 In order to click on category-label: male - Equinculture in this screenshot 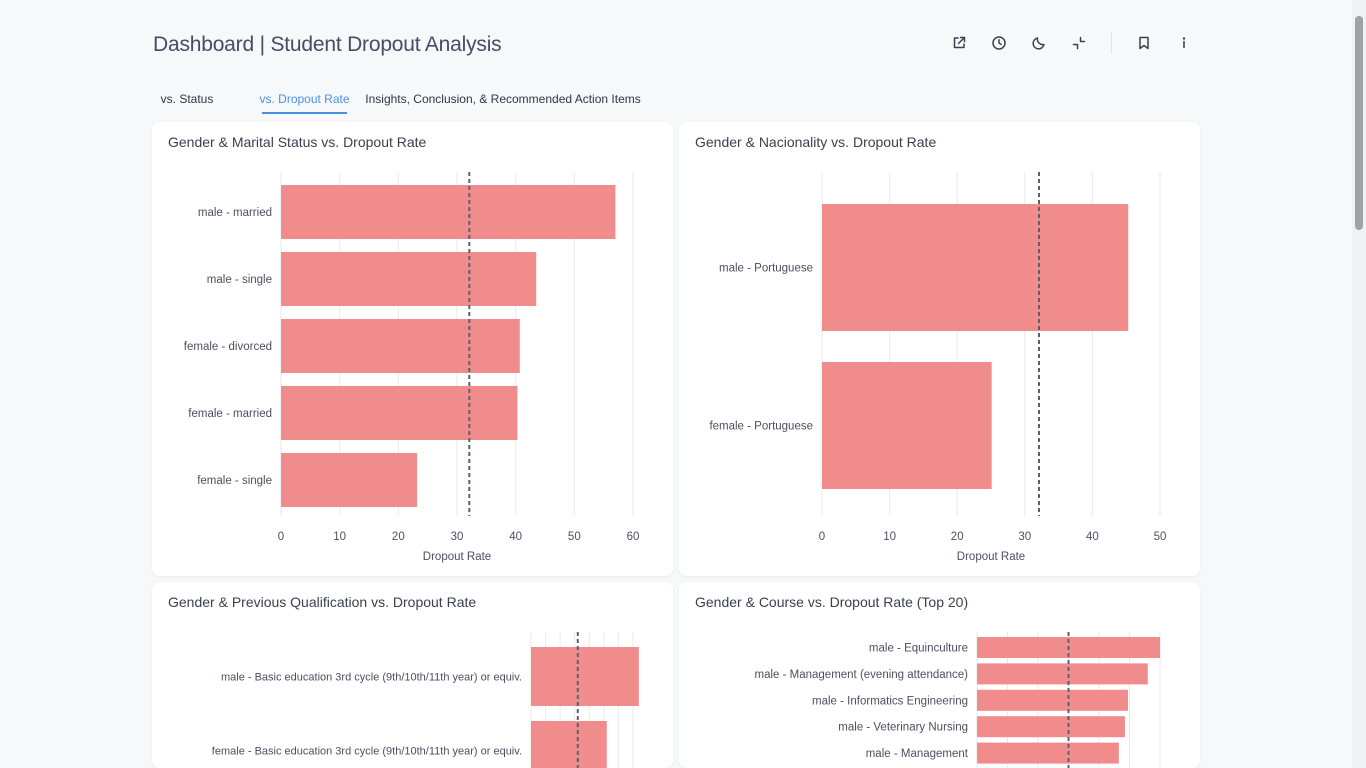, I will do `click(918, 649)`.